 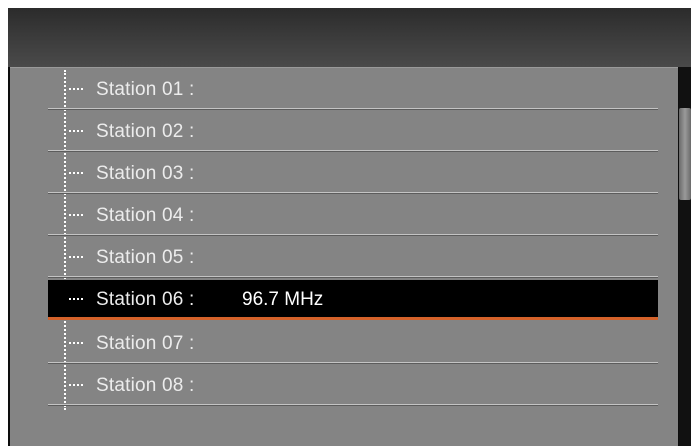 What do you see at coordinates (145, 215) in the screenshot?
I see `station-label: Station 04 :` at bounding box center [145, 215].